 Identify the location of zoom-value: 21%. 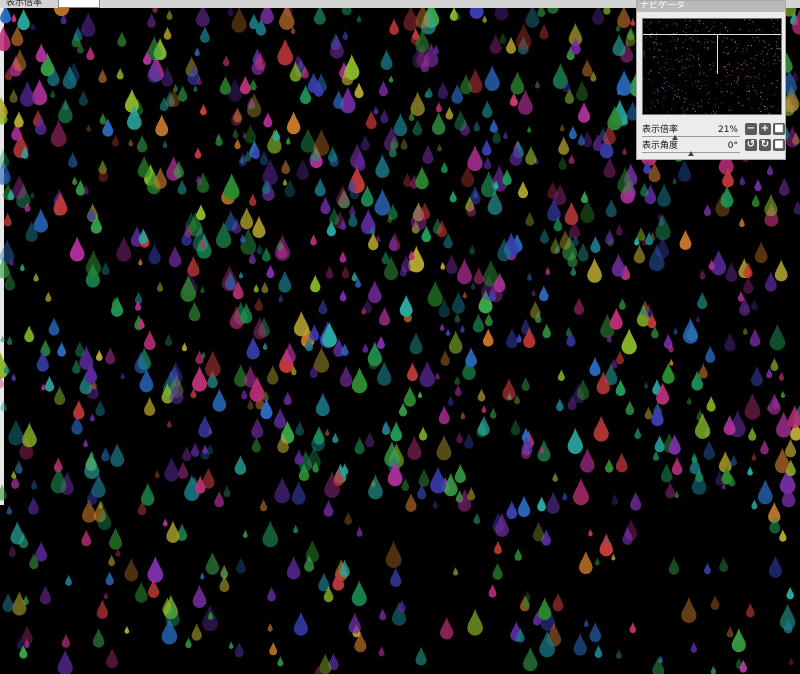
(727, 130).